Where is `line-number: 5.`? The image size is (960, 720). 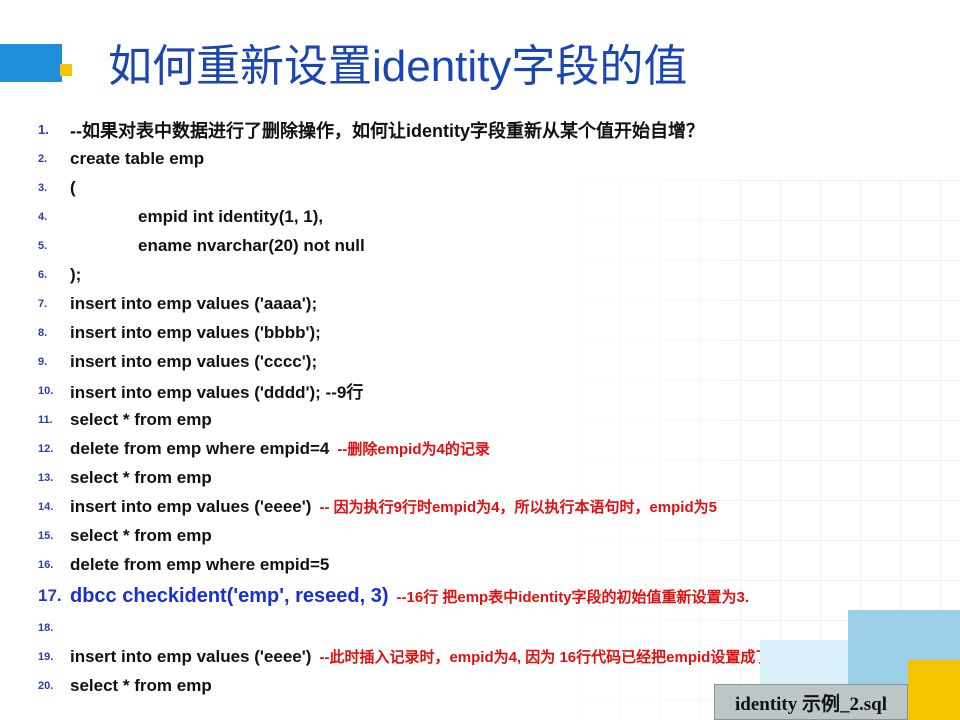
line-number: 5. is located at coordinates (43, 245).